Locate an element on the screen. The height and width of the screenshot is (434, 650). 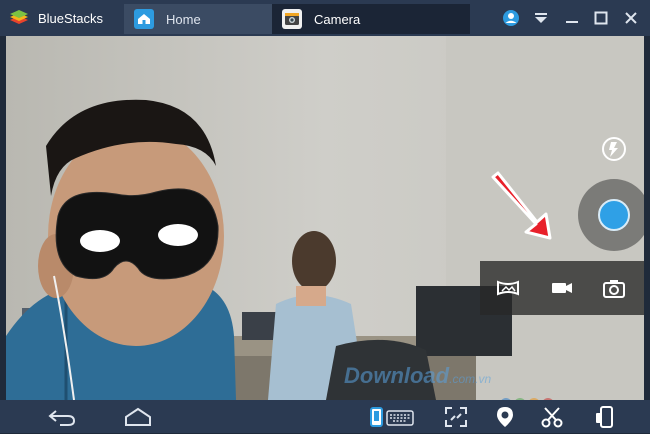
account-icon is located at coordinates (511, 18).